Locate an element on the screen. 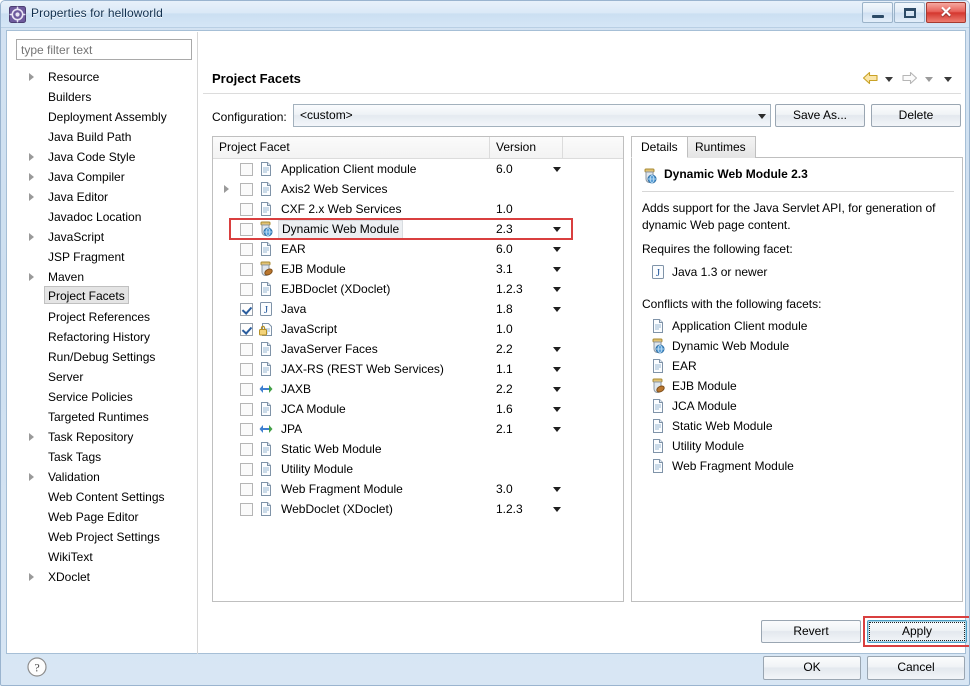  table-row: EAR 6.0 is located at coordinates (418, 249).